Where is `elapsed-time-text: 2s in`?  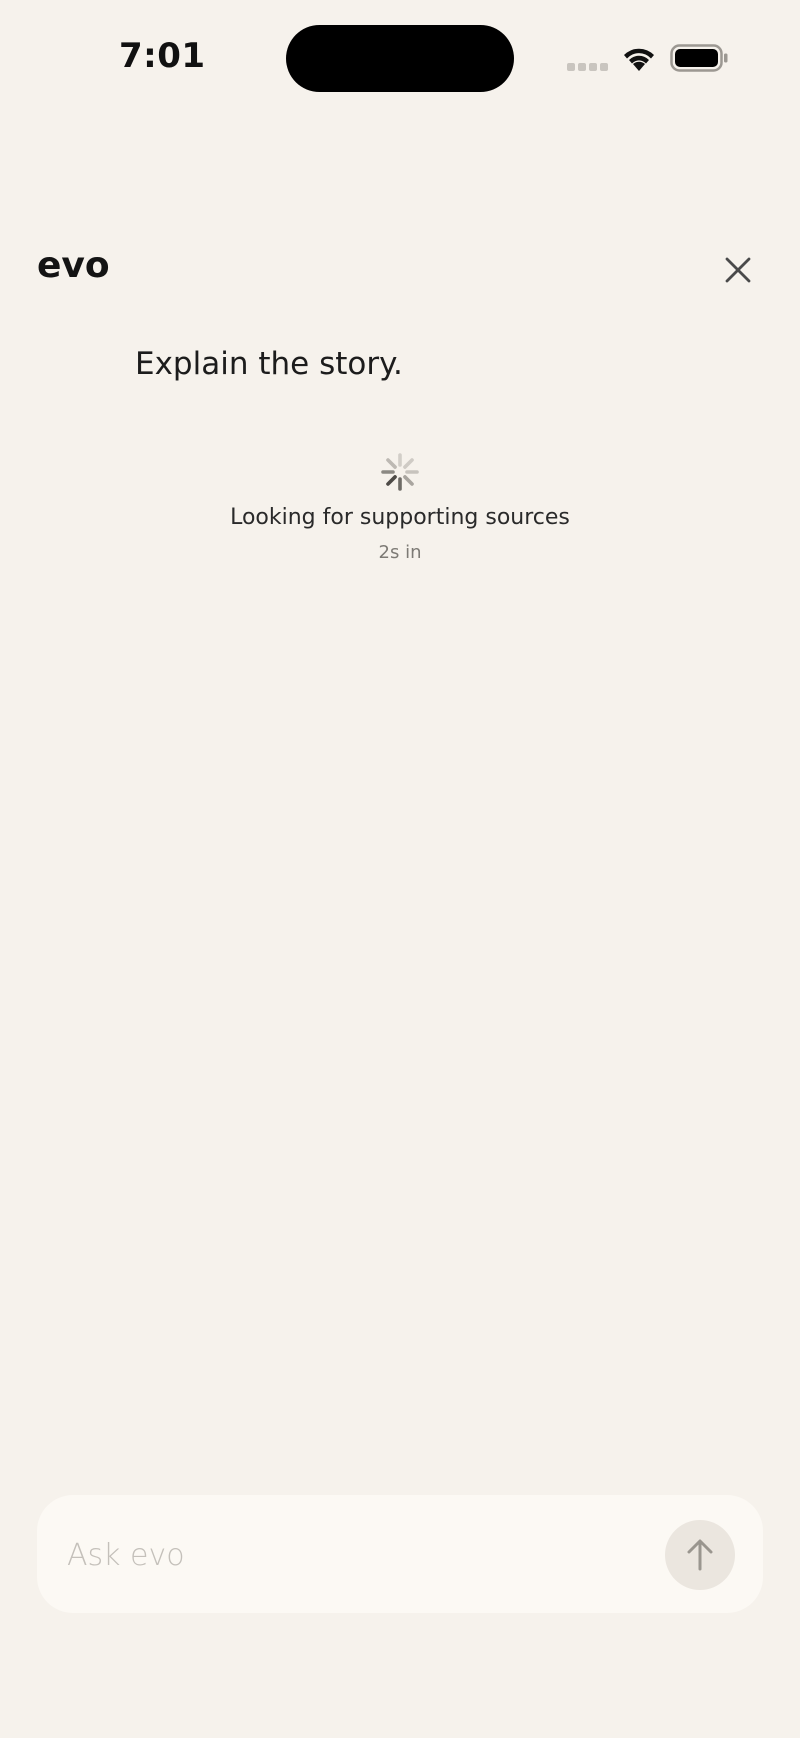 elapsed-time-text: 2s in is located at coordinates (400, 552).